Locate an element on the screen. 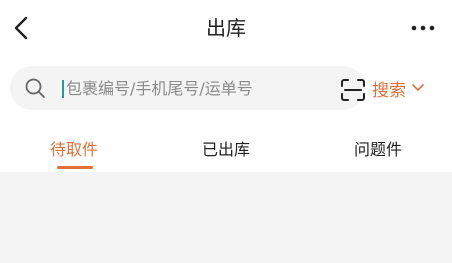 The height and width of the screenshot is (263, 452). search-button-label: 搜索 is located at coordinates (389, 90).